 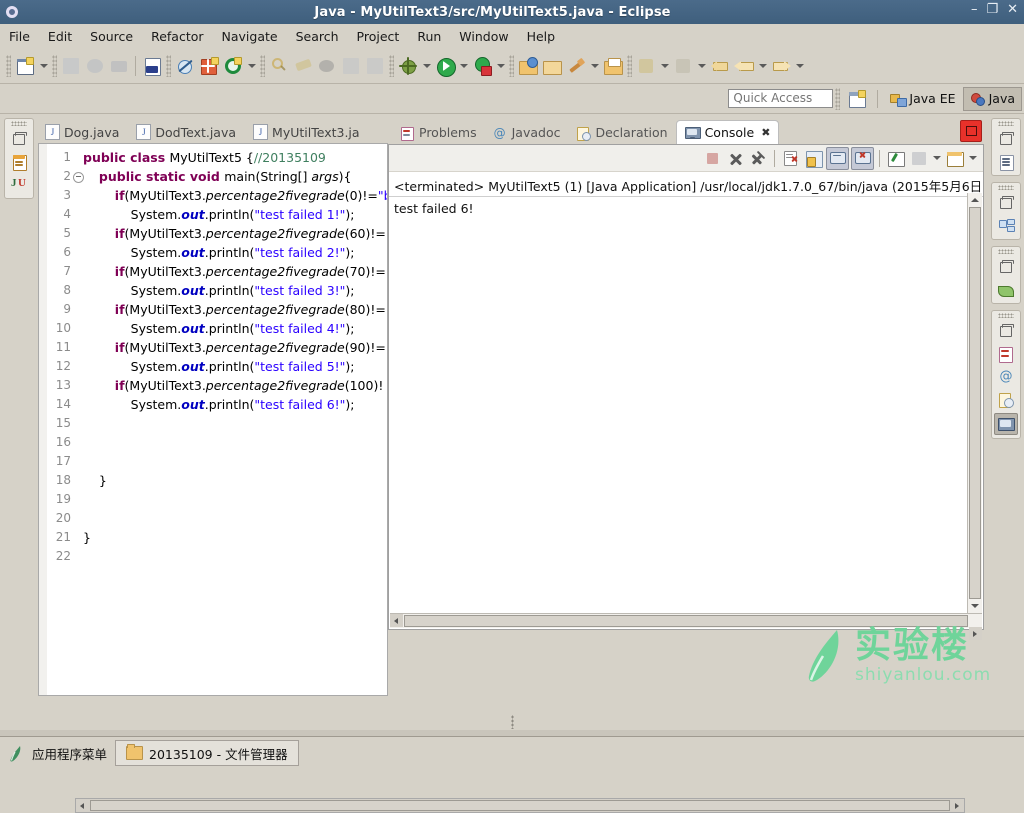 What do you see at coordinates (781, 98) in the screenshot?
I see `quick-access-input` at bounding box center [781, 98].